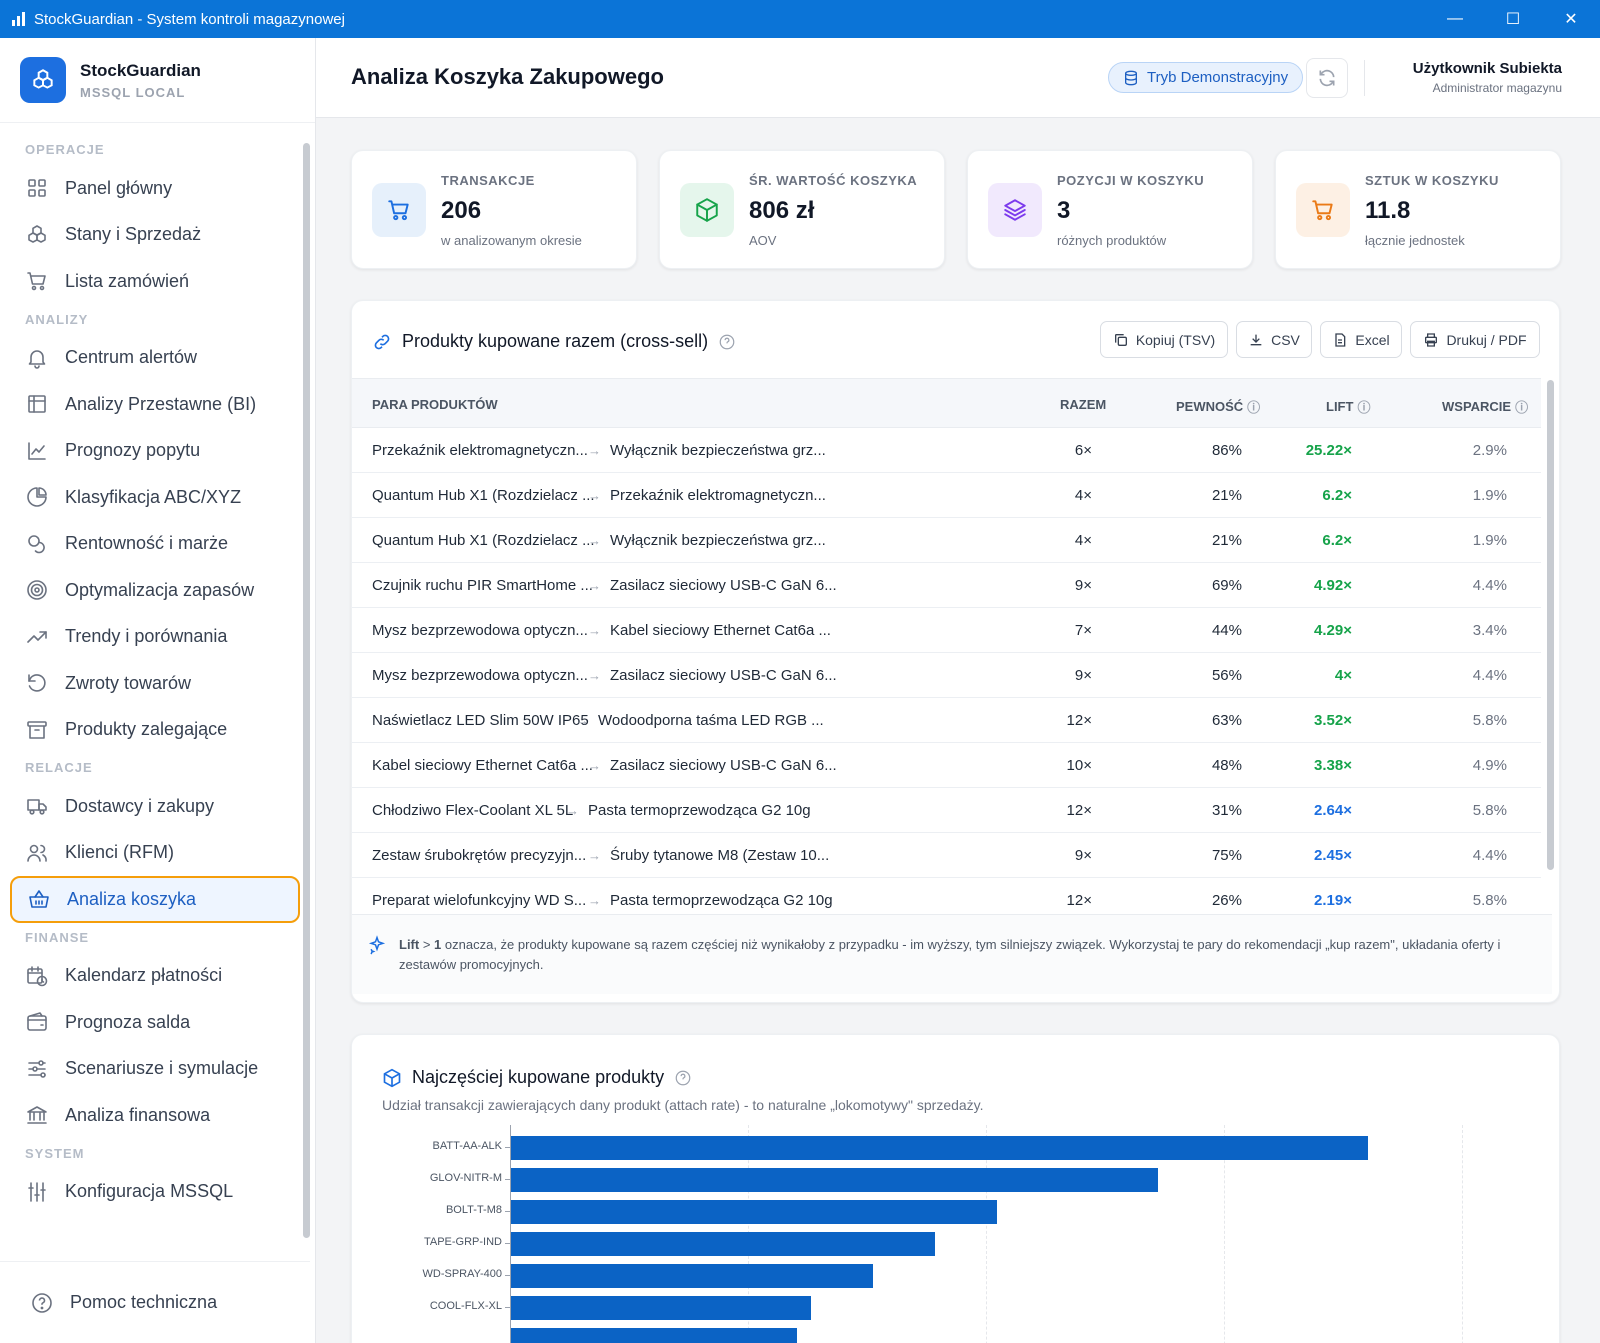 The image size is (1600, 1343). What do you see at coordinates (155, 590) in the screenshot?
I see `sidebar-item-target: Optymalizacja zapasów` at bounding box center [155, 590].